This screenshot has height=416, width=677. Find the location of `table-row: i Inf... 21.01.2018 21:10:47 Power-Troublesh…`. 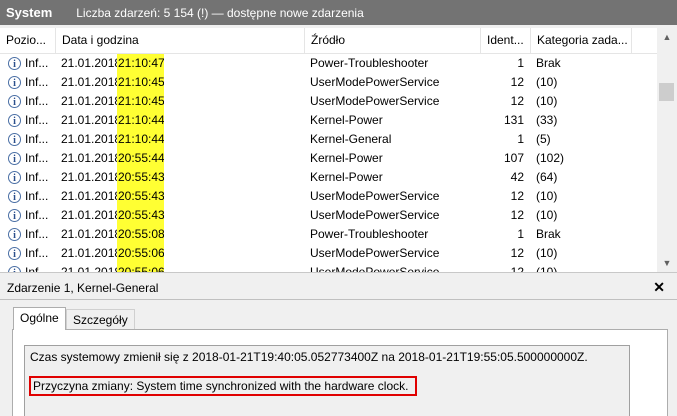

table-row: i Inf... 21.01.2018 21:10:47 Power-Troublesh… is located at coordinates (328, 63).